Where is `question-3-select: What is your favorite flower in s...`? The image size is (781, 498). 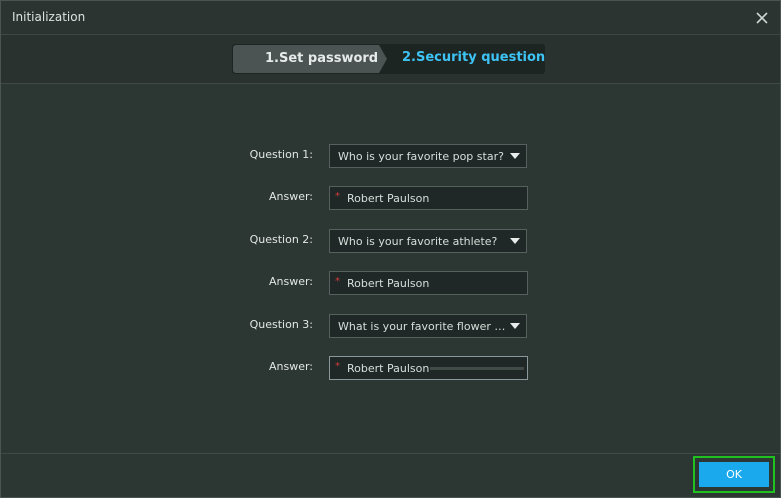 question-3-select: What is your favorite flower in s... is located at coordinates (428, 326).